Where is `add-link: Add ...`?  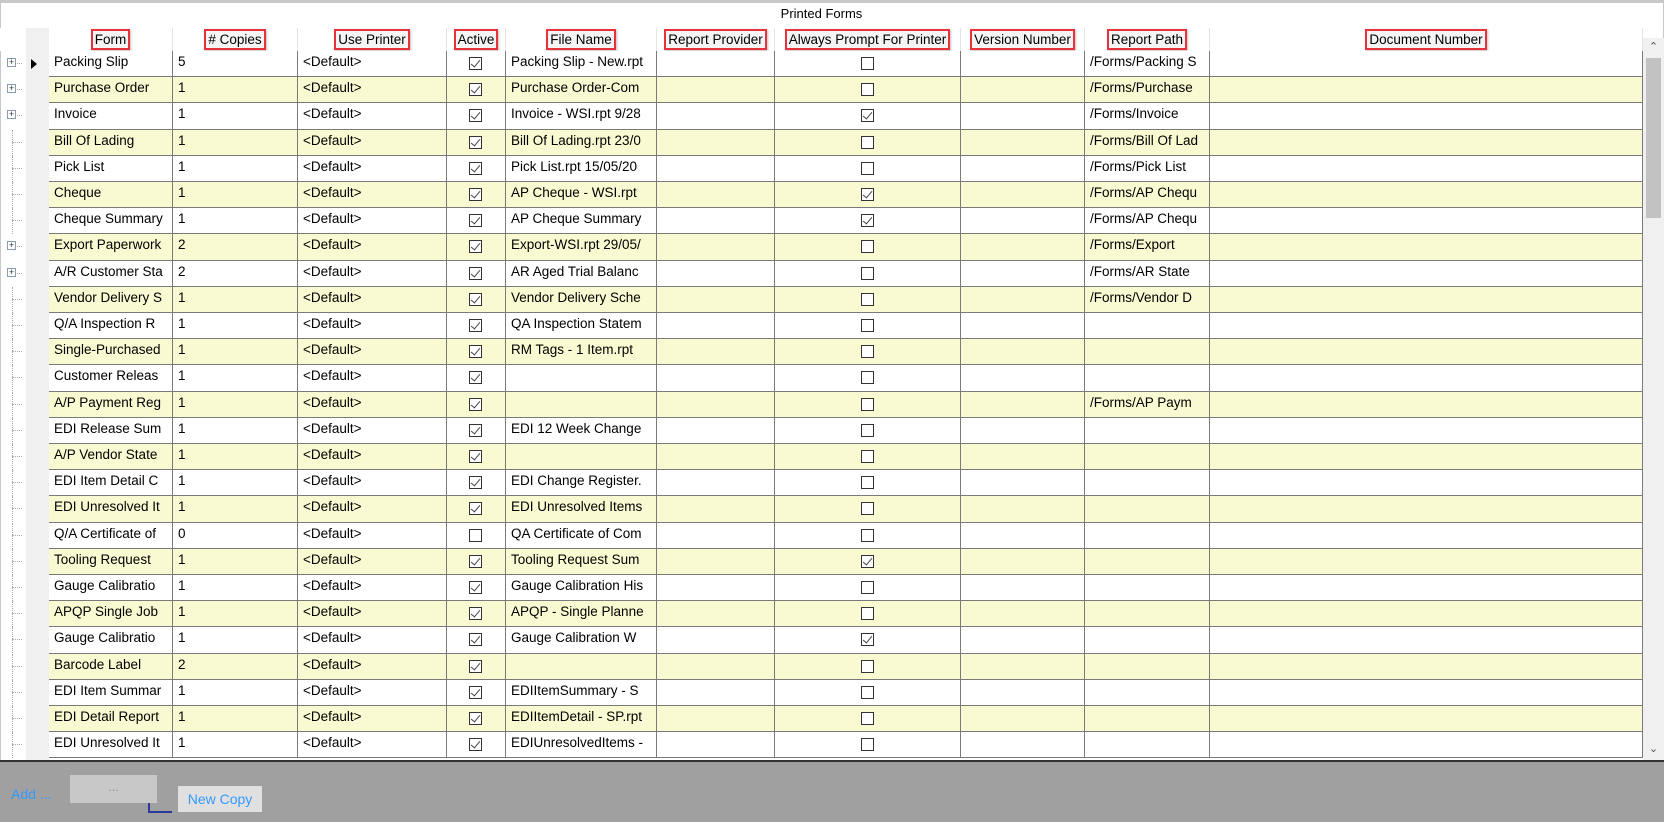
add-link: Add ... is located at coordinates (31, 794).